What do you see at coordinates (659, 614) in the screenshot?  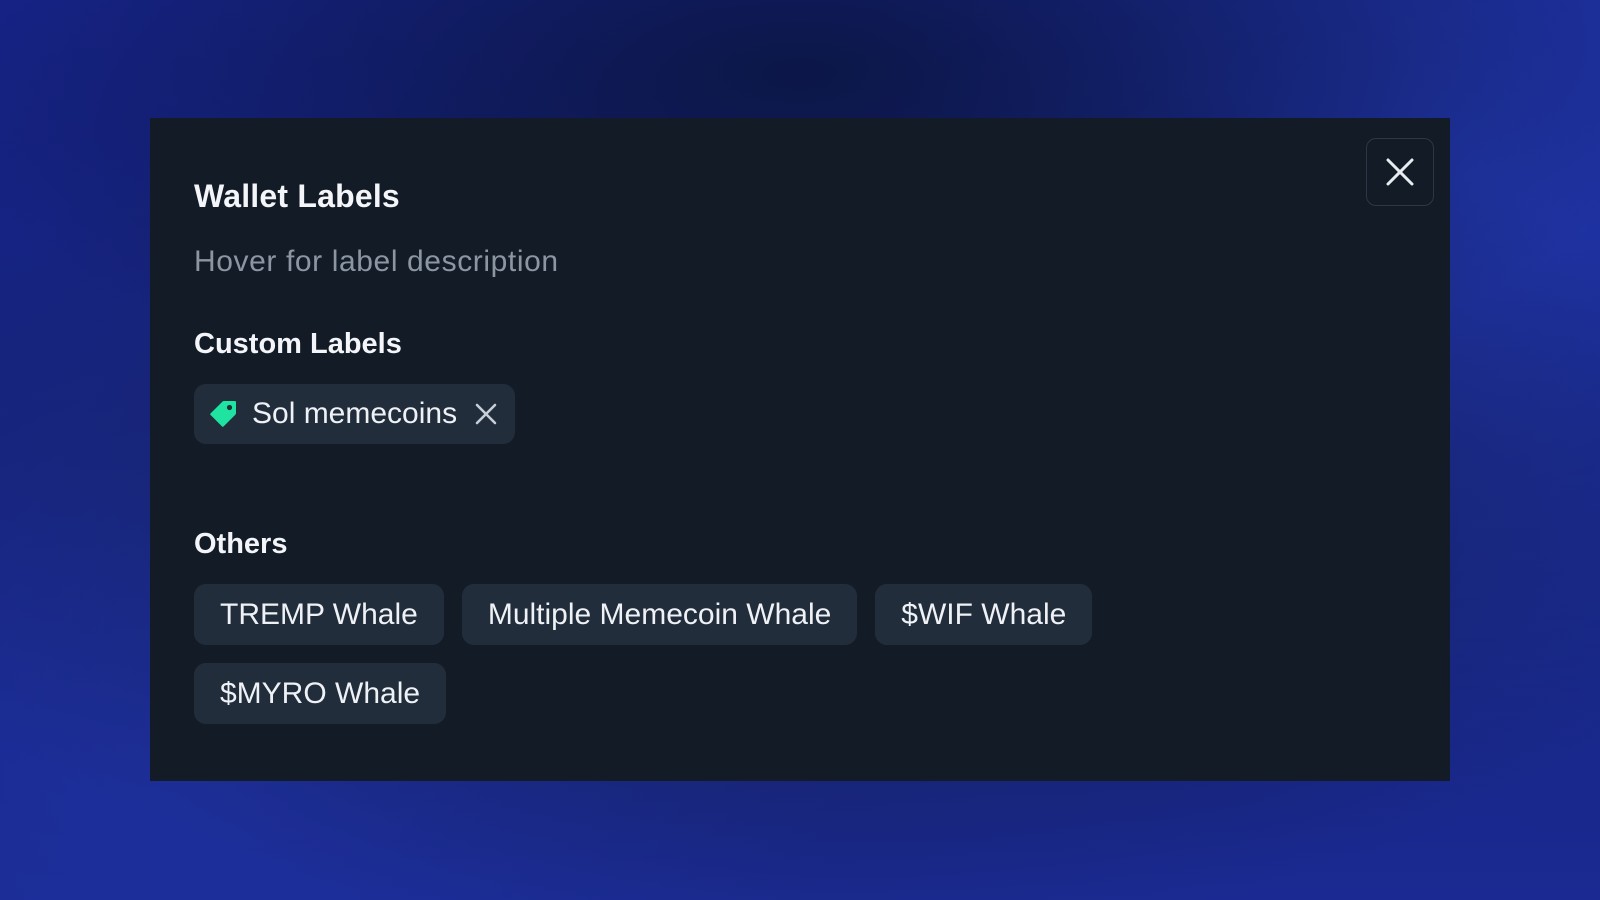 I see `label-chip-multiple-memecoin-whale: Multiple Memecoin Whale` at bounding box center [659, 614].